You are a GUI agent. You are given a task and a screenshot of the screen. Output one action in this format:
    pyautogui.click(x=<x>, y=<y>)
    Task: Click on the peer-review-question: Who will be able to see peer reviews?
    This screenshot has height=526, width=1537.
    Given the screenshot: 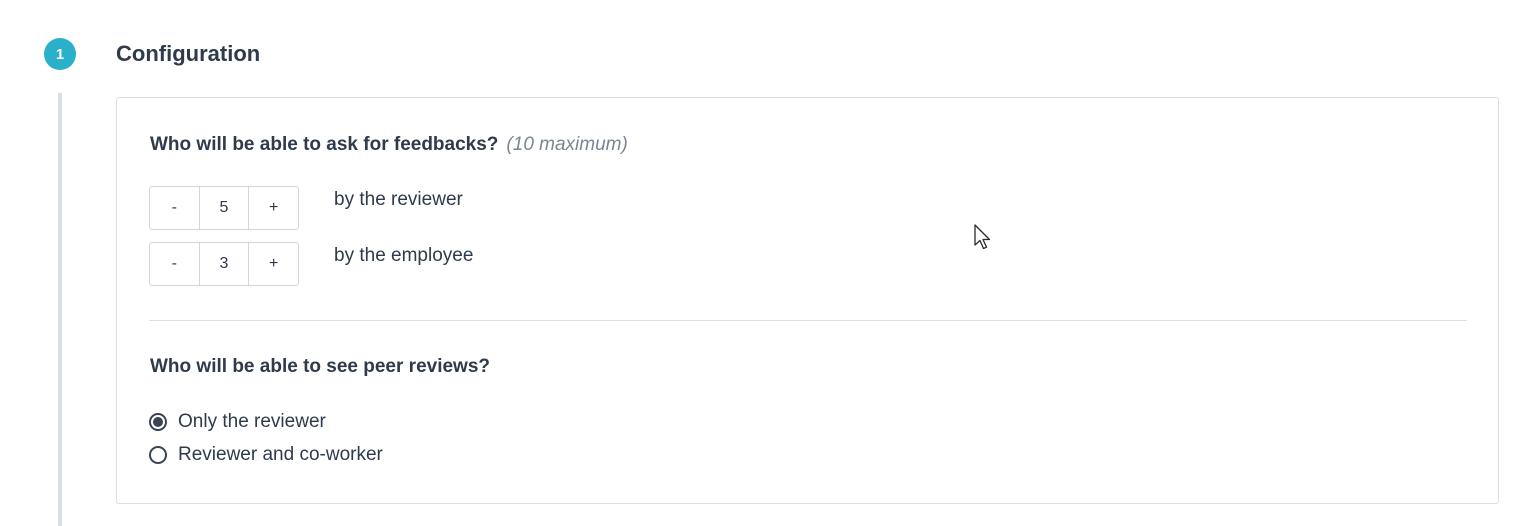 What is the action you would take?
    pyautogui.click(x=320, y=366)
    